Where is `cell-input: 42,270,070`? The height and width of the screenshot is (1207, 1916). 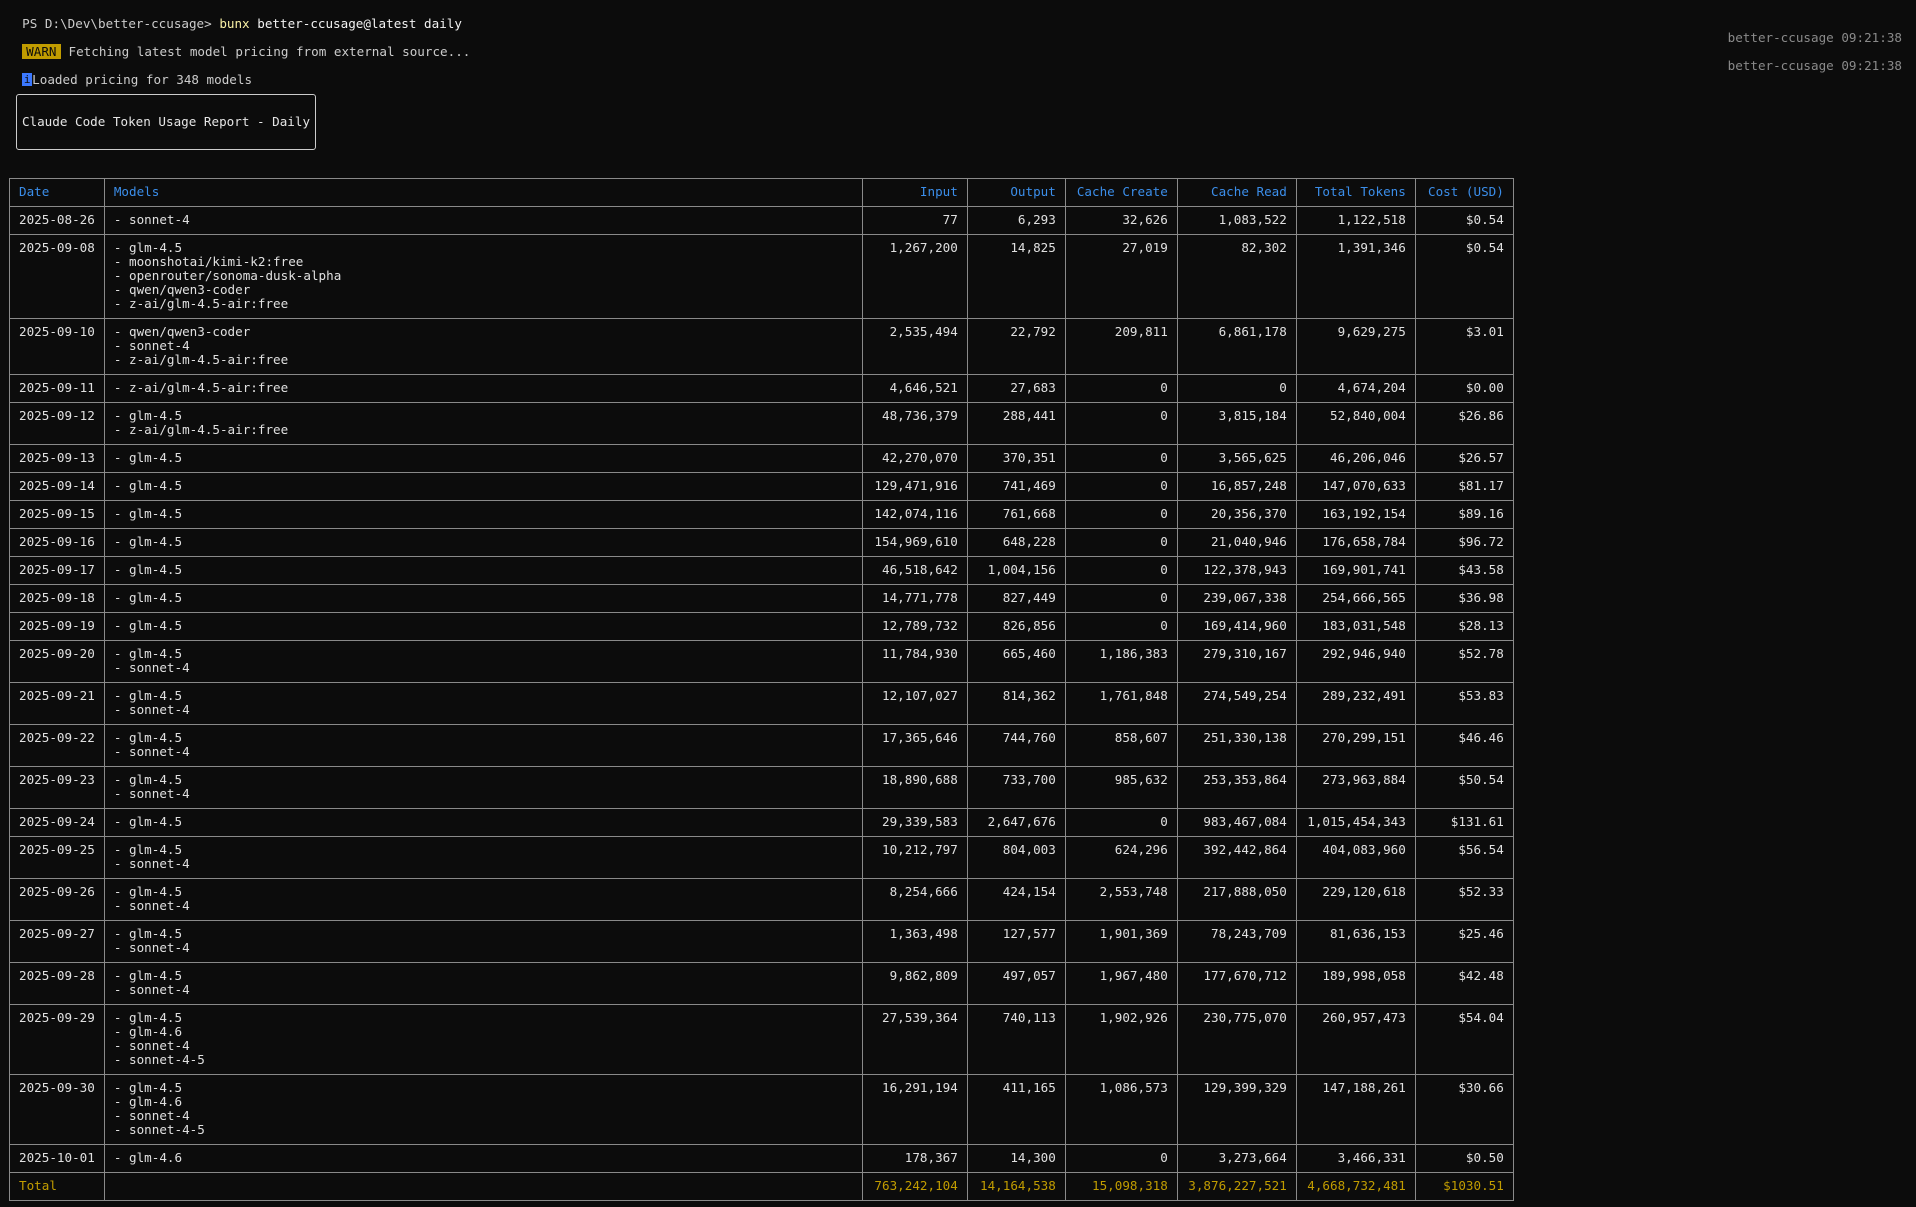
cell-input: 42,270,070 is located at coordinates (914, 458).